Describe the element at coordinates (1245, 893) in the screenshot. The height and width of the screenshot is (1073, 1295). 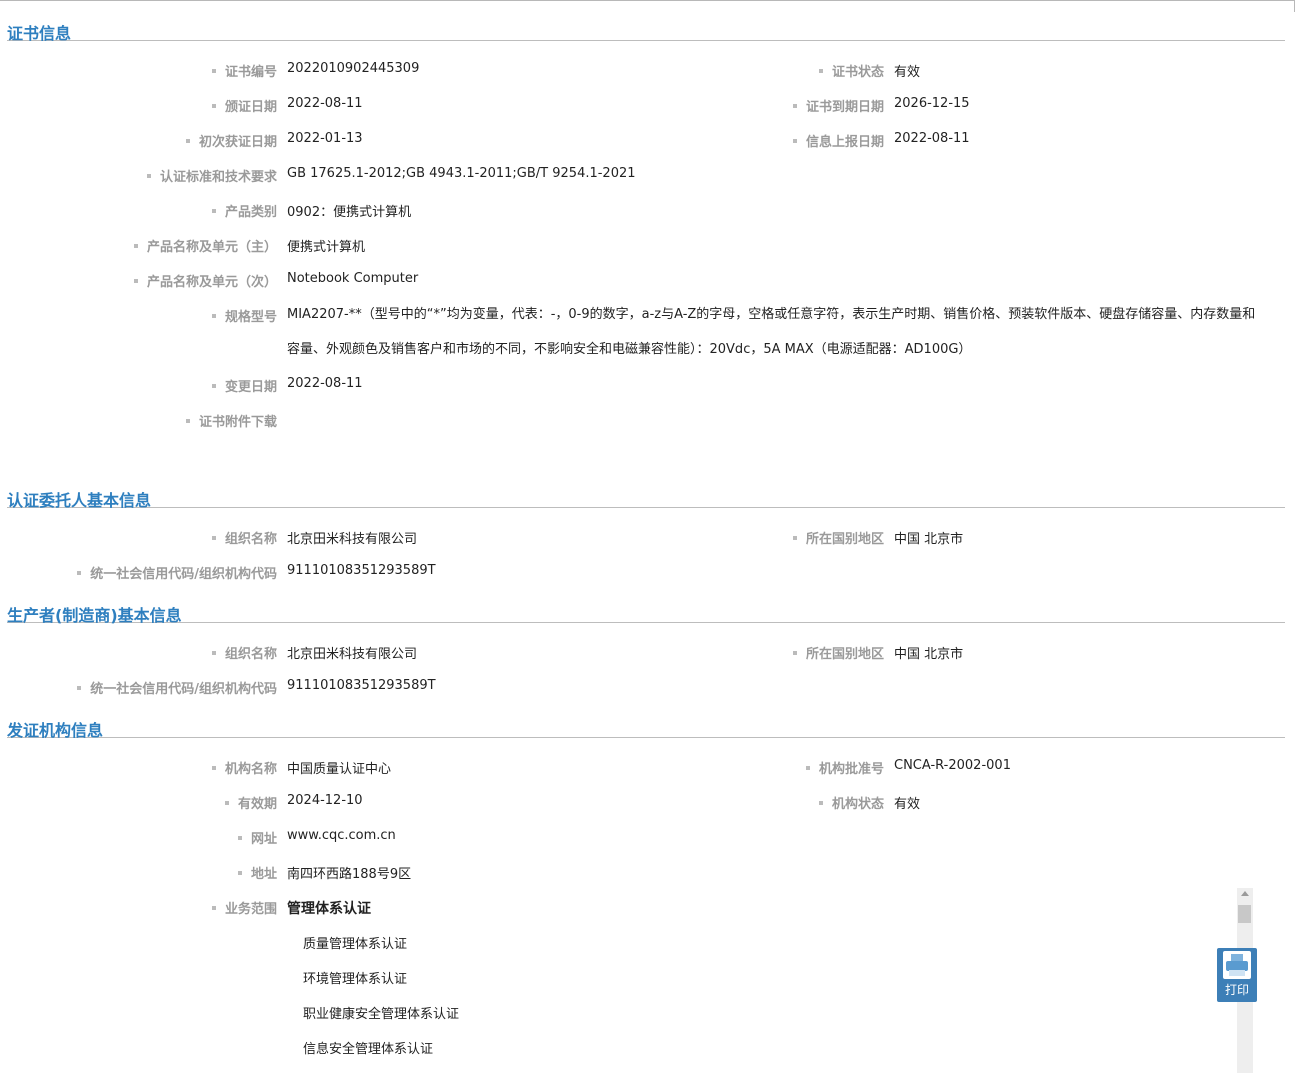
I see `scroll-up-arrow-icon` at that location.